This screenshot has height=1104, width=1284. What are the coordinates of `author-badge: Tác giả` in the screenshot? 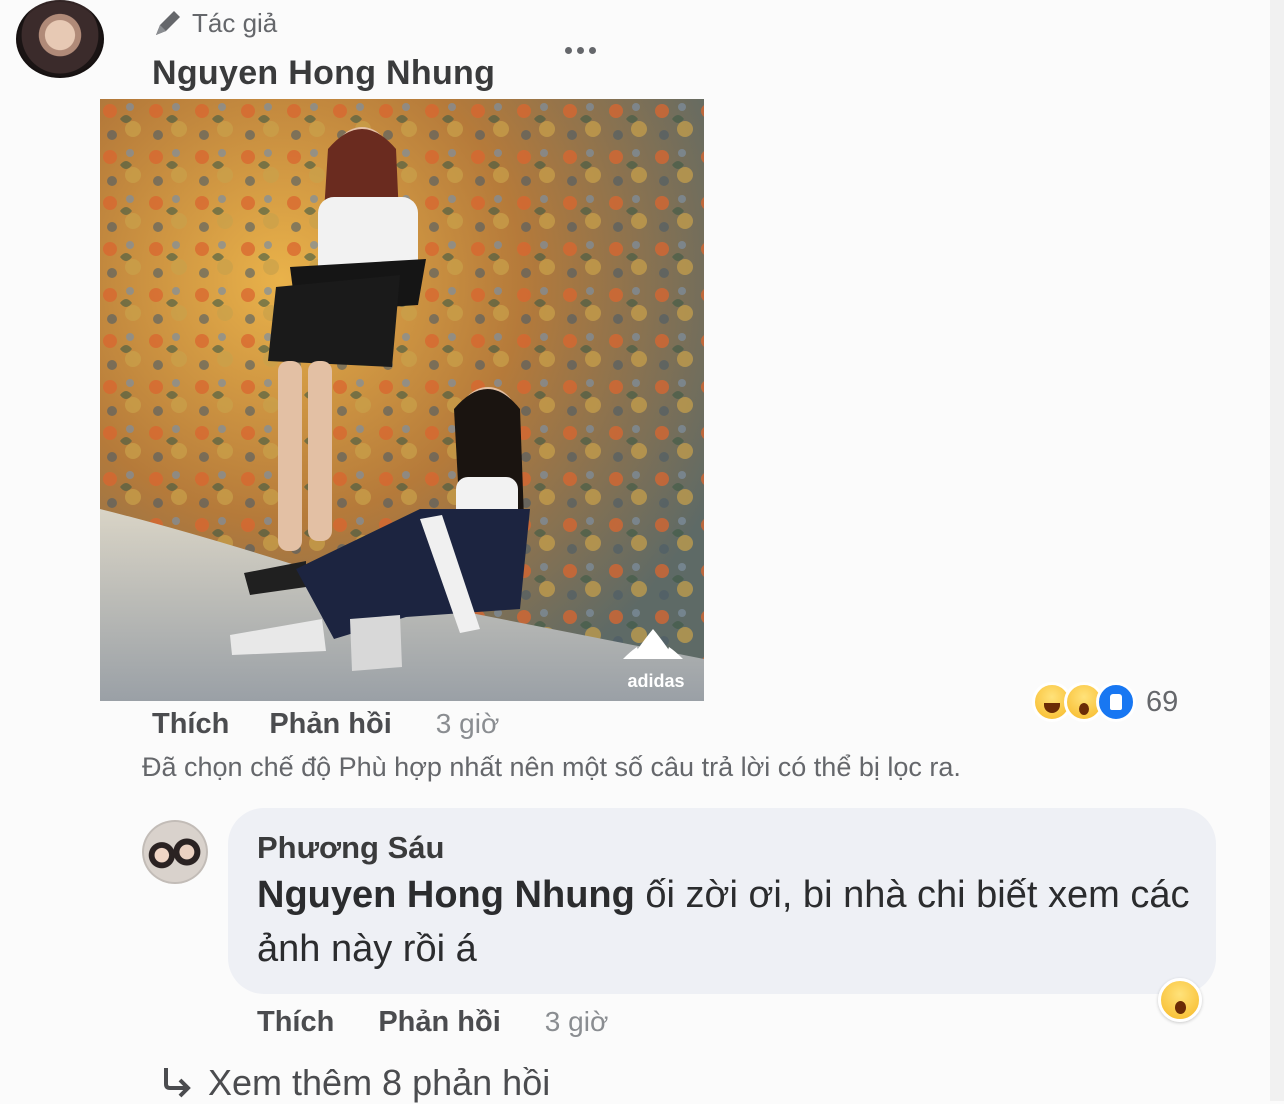 It's located at (214, 23).